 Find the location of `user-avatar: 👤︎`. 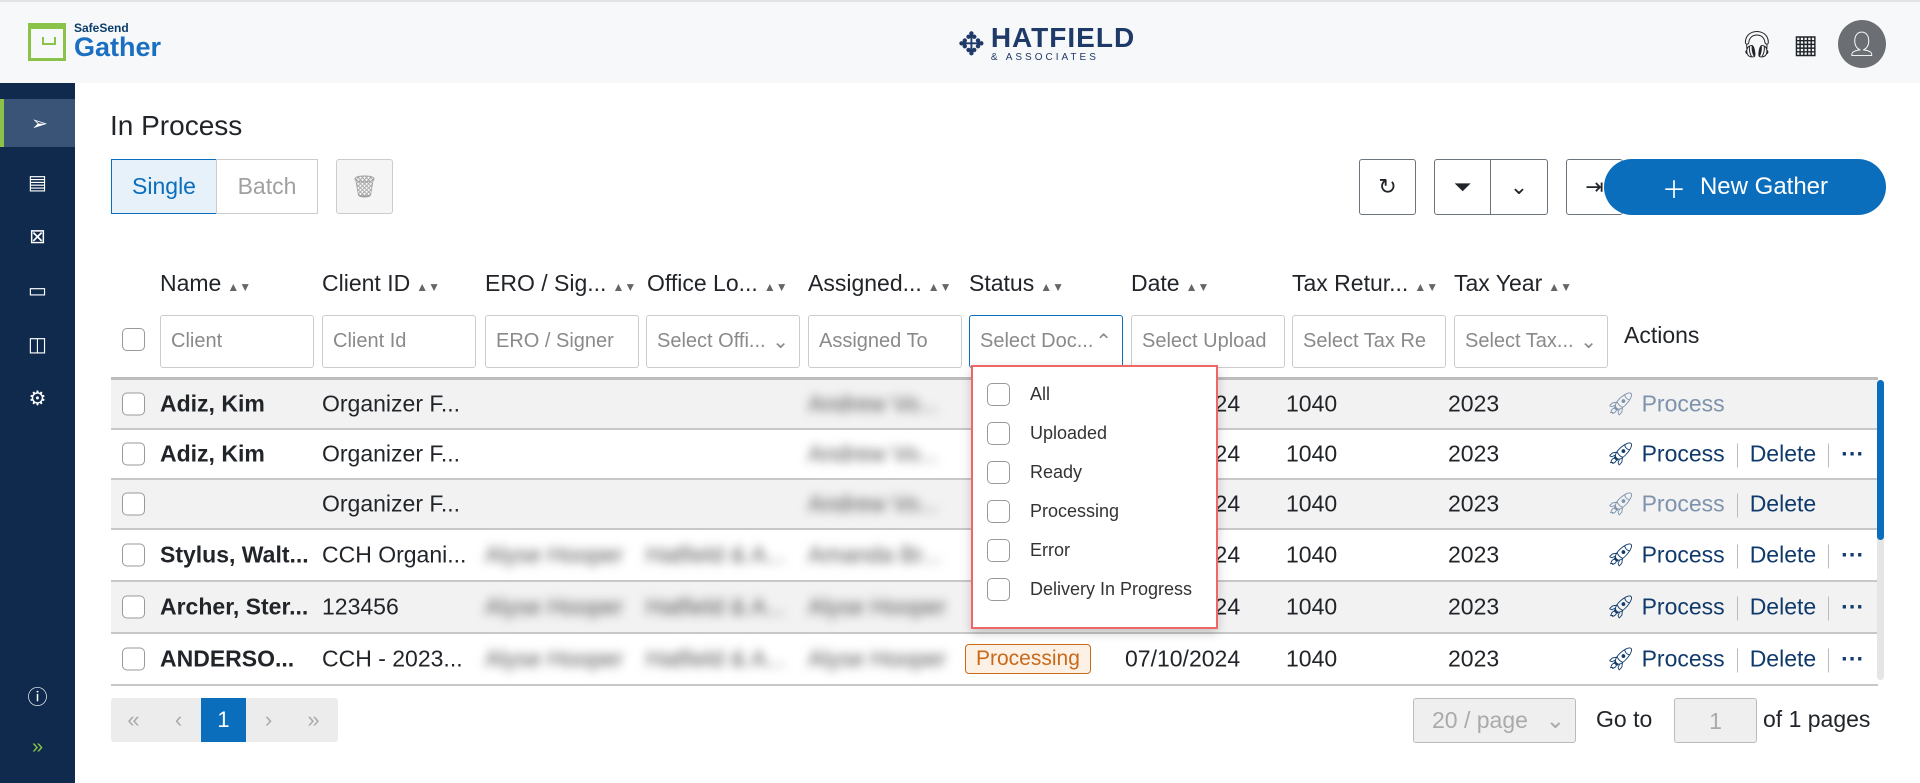

user-avatar: 👤︎ is located at coordinates (1862, 44).